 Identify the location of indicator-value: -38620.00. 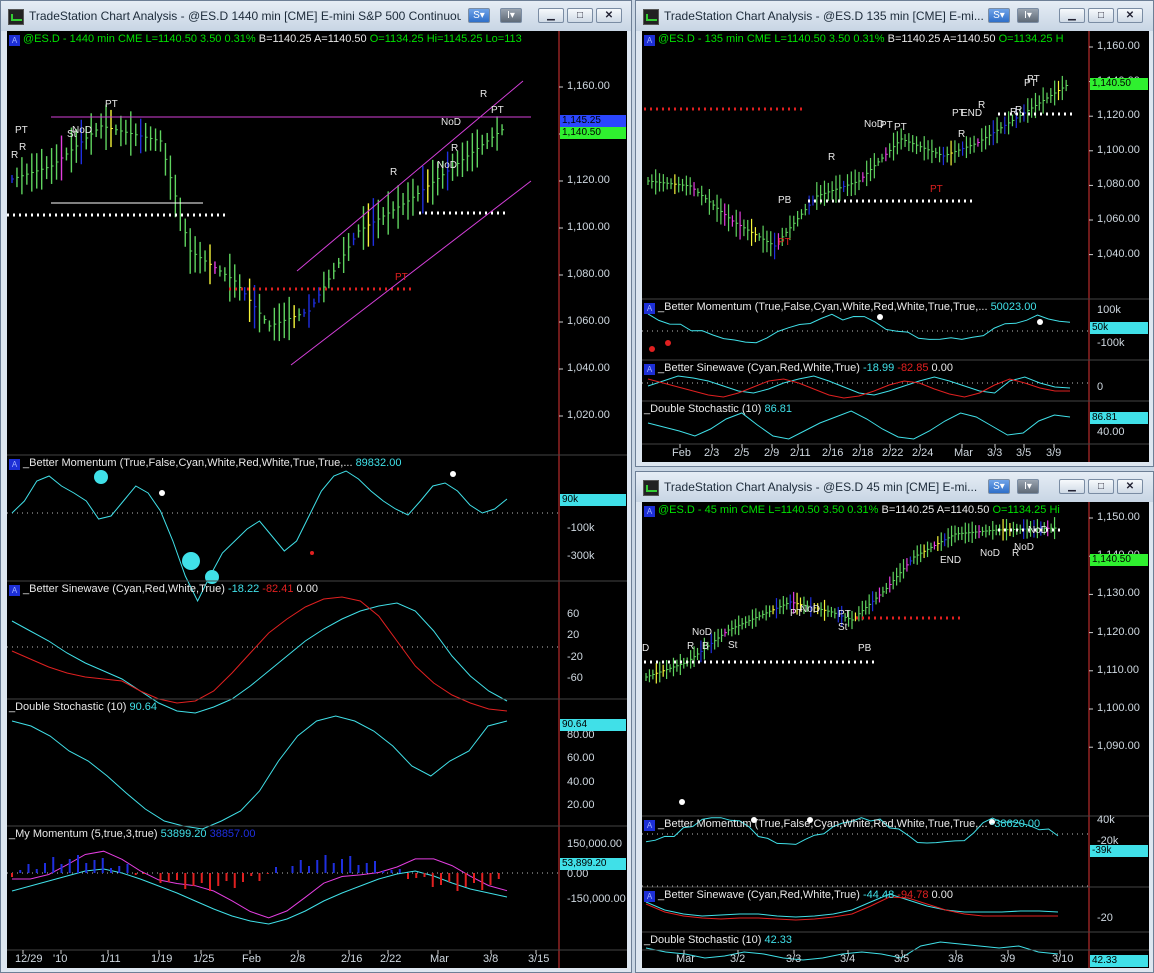
(1015, 824).